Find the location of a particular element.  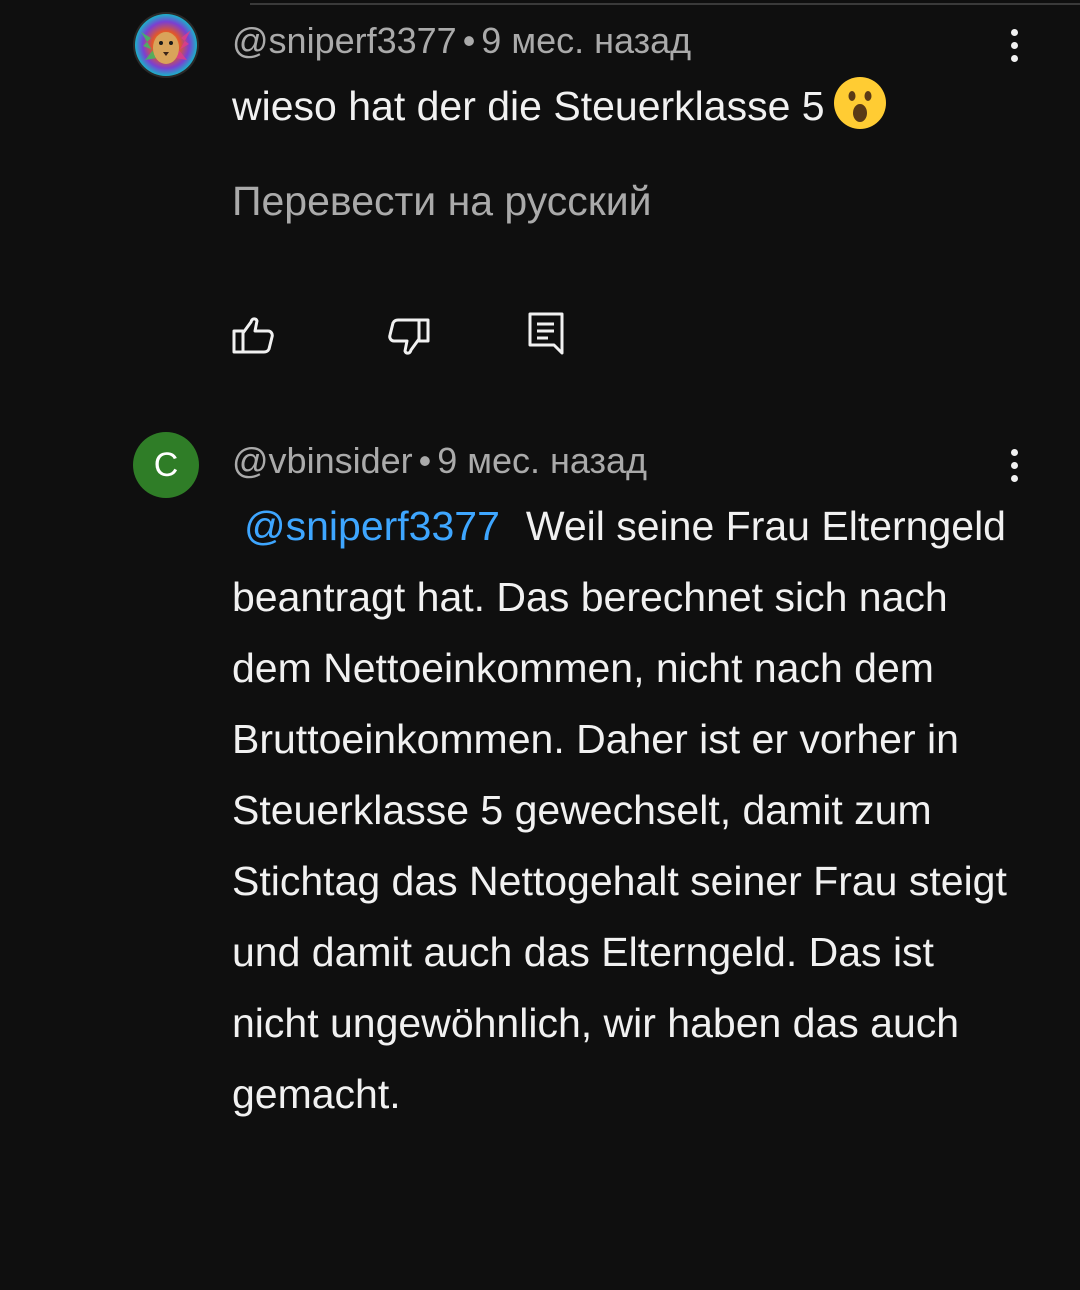

thumbs-up-icon is located at coordinates (253, 335).